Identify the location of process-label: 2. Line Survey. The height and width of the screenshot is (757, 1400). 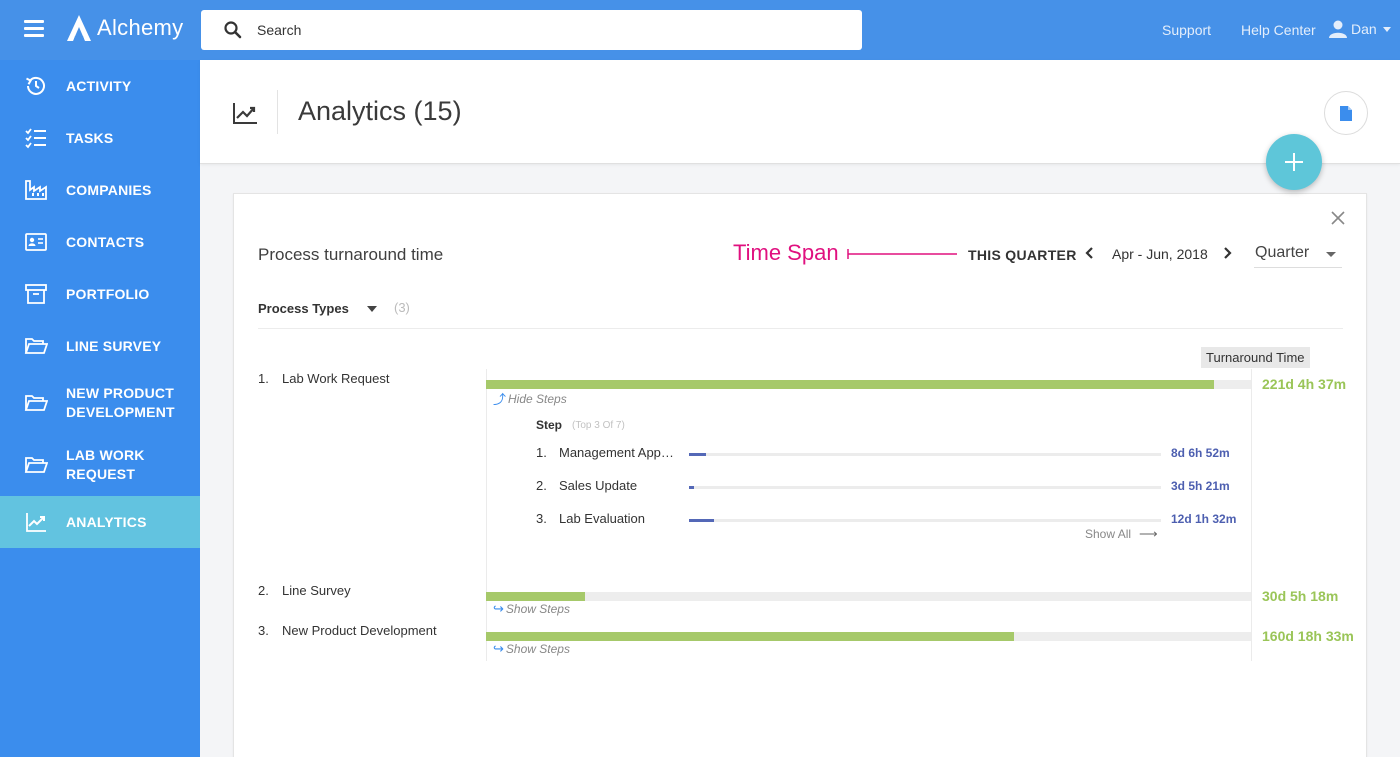
(304, 590).